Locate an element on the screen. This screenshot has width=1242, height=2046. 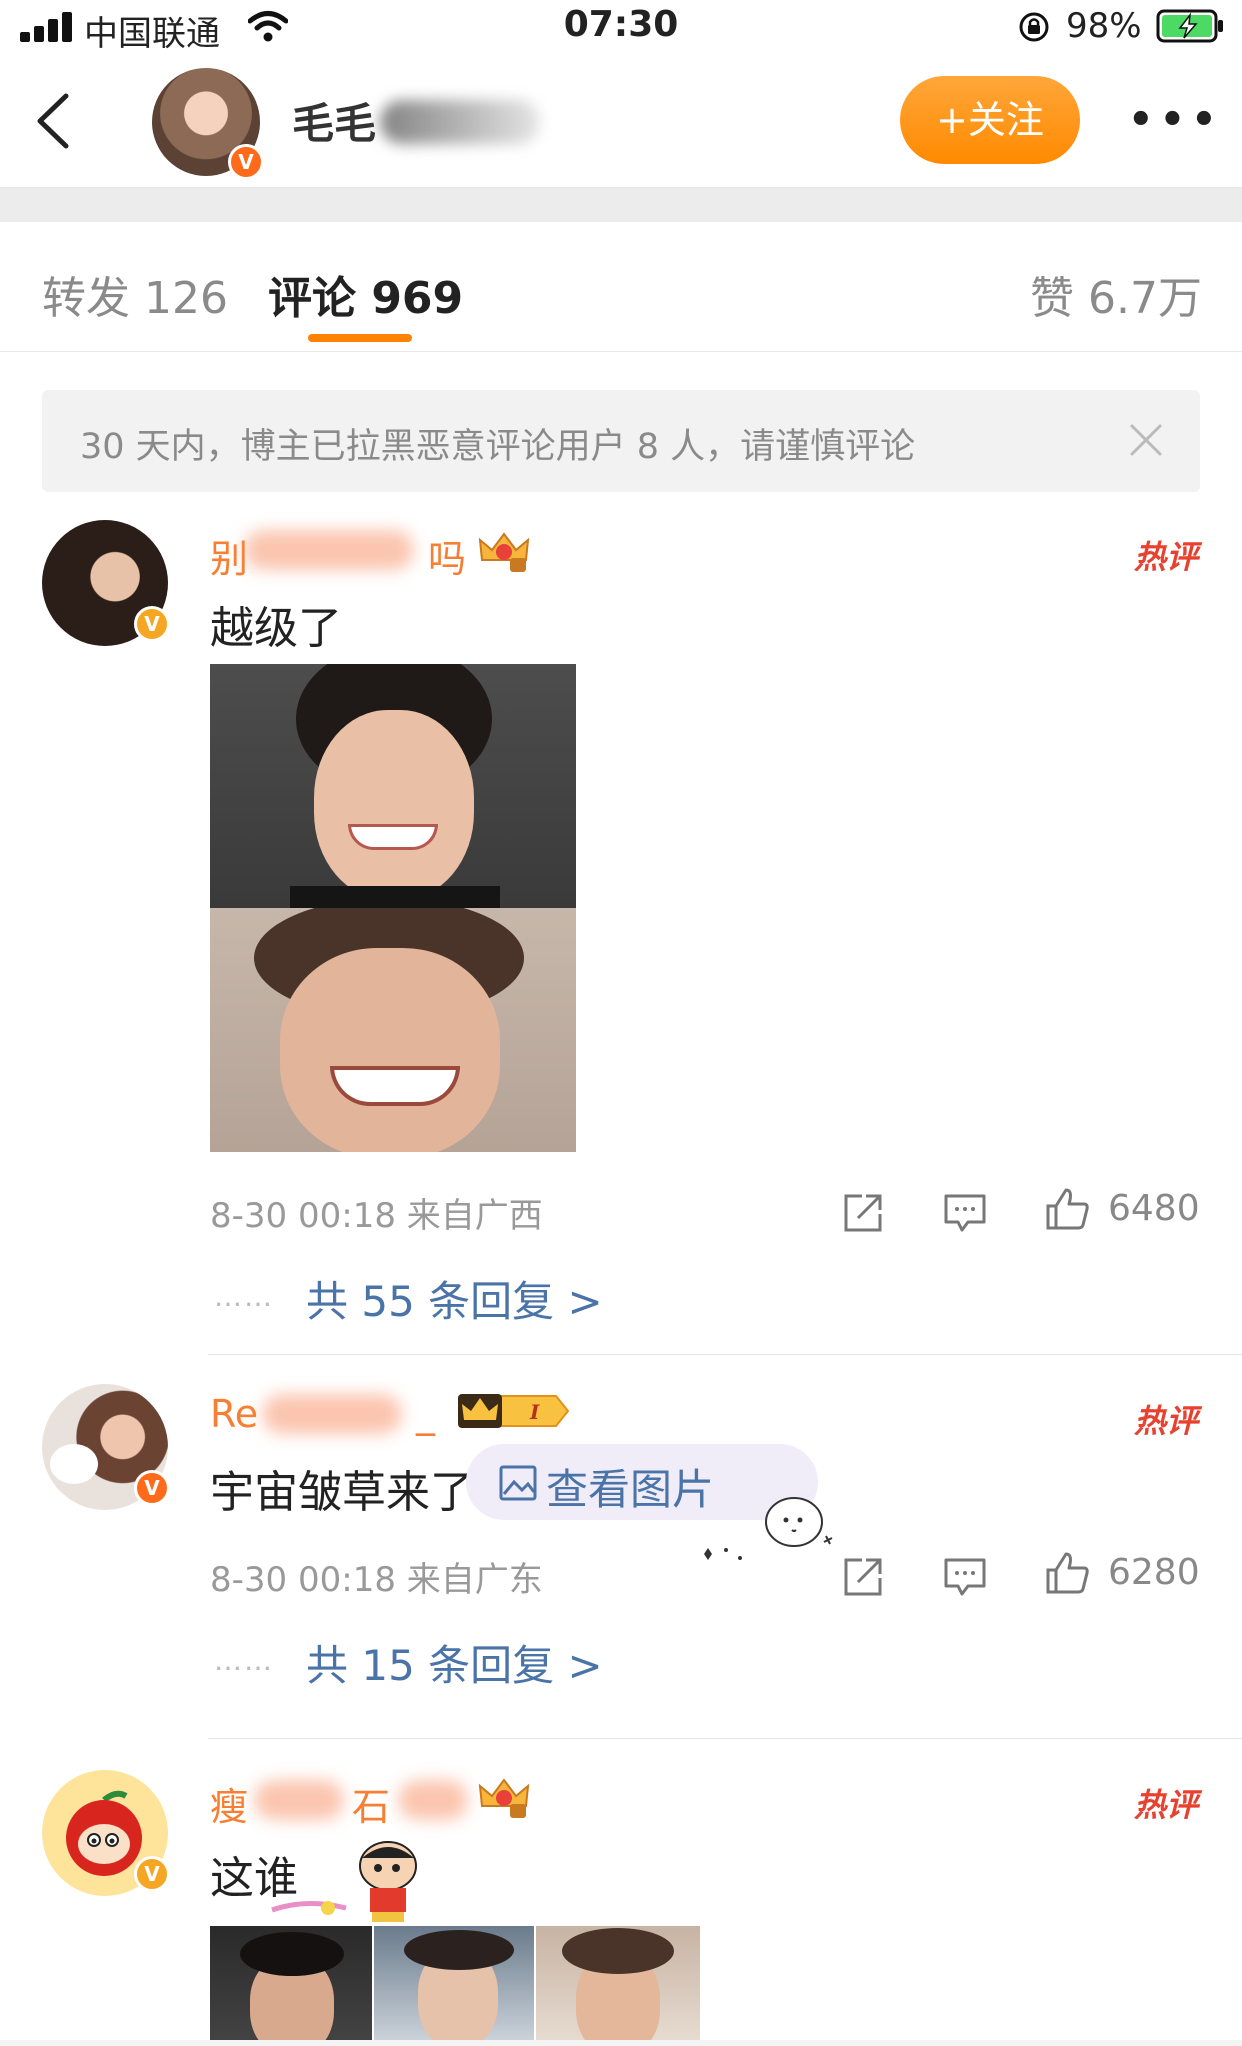
image-icon is located at coordinates (518, 1483).